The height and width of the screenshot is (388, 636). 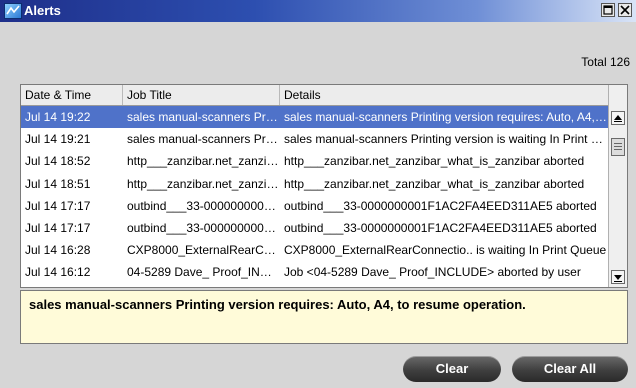 What do you see at coordinates (203, 250) in the screenshot?
I see `cell-job-title: CXP8000_ExternalRearConnection` at bounding box center [203, 250].